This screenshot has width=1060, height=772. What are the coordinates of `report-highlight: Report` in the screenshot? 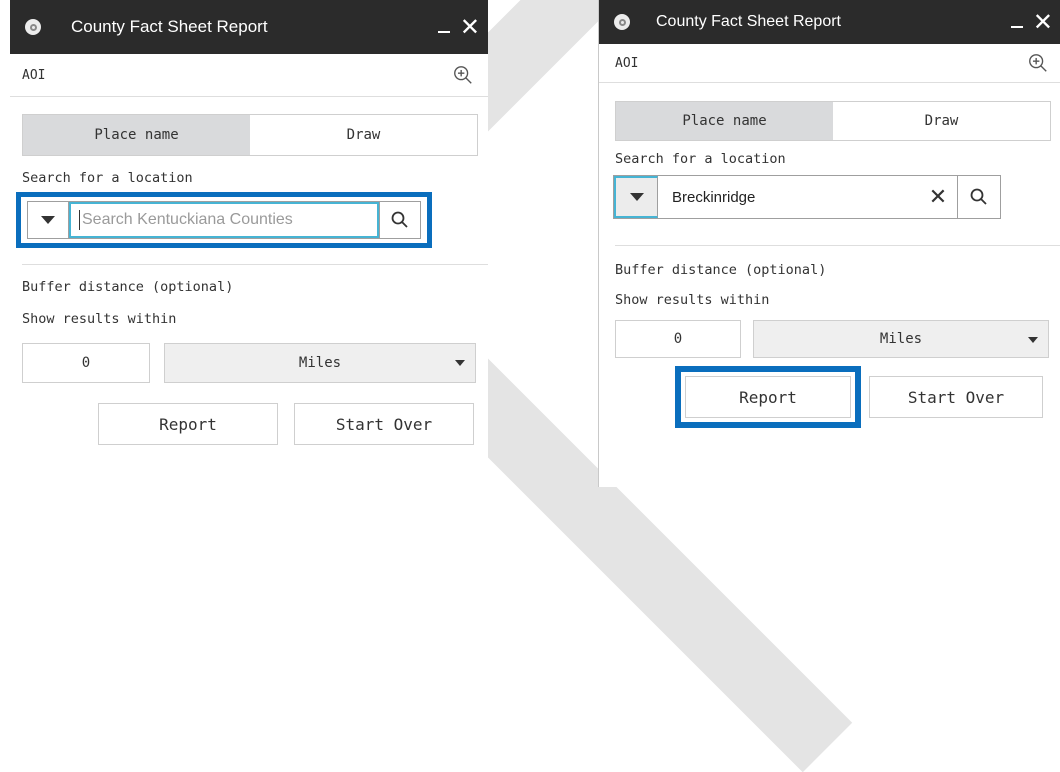 It's located at (768, 397).